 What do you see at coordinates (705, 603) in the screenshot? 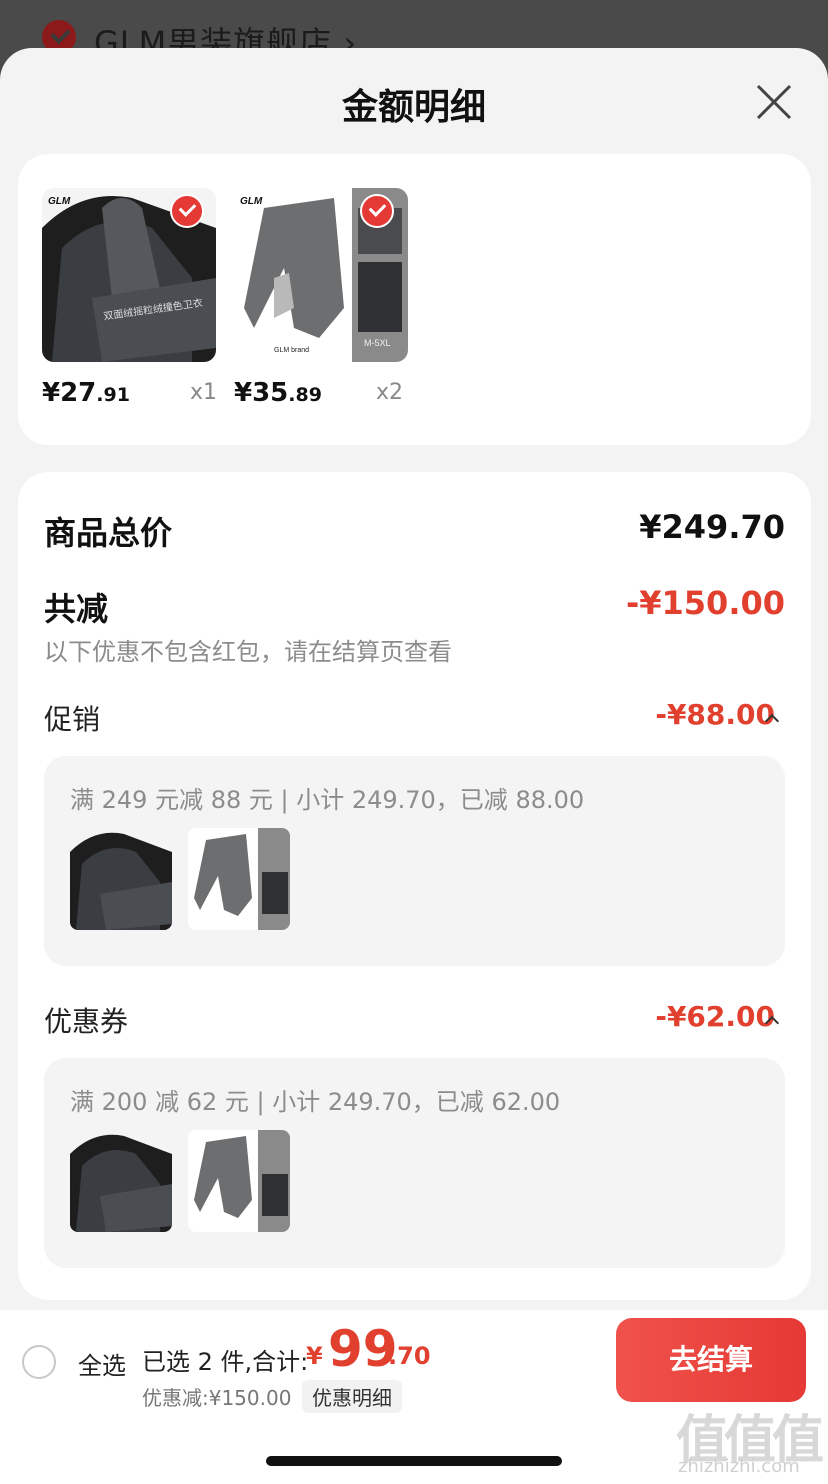
I see `reduce-value: -¥150.00` at bounding box center [705, 603].